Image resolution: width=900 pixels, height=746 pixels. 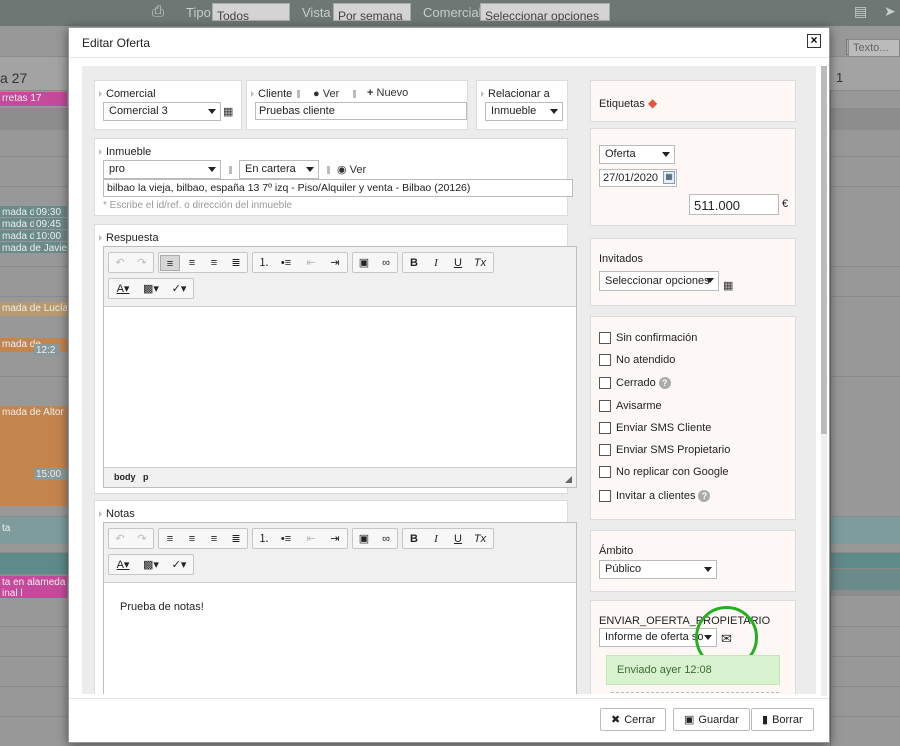 What do you see at coordinates (158, 11) in the screenshot?
I see `print-icon: ⎙` at bounding box center [158, 11].